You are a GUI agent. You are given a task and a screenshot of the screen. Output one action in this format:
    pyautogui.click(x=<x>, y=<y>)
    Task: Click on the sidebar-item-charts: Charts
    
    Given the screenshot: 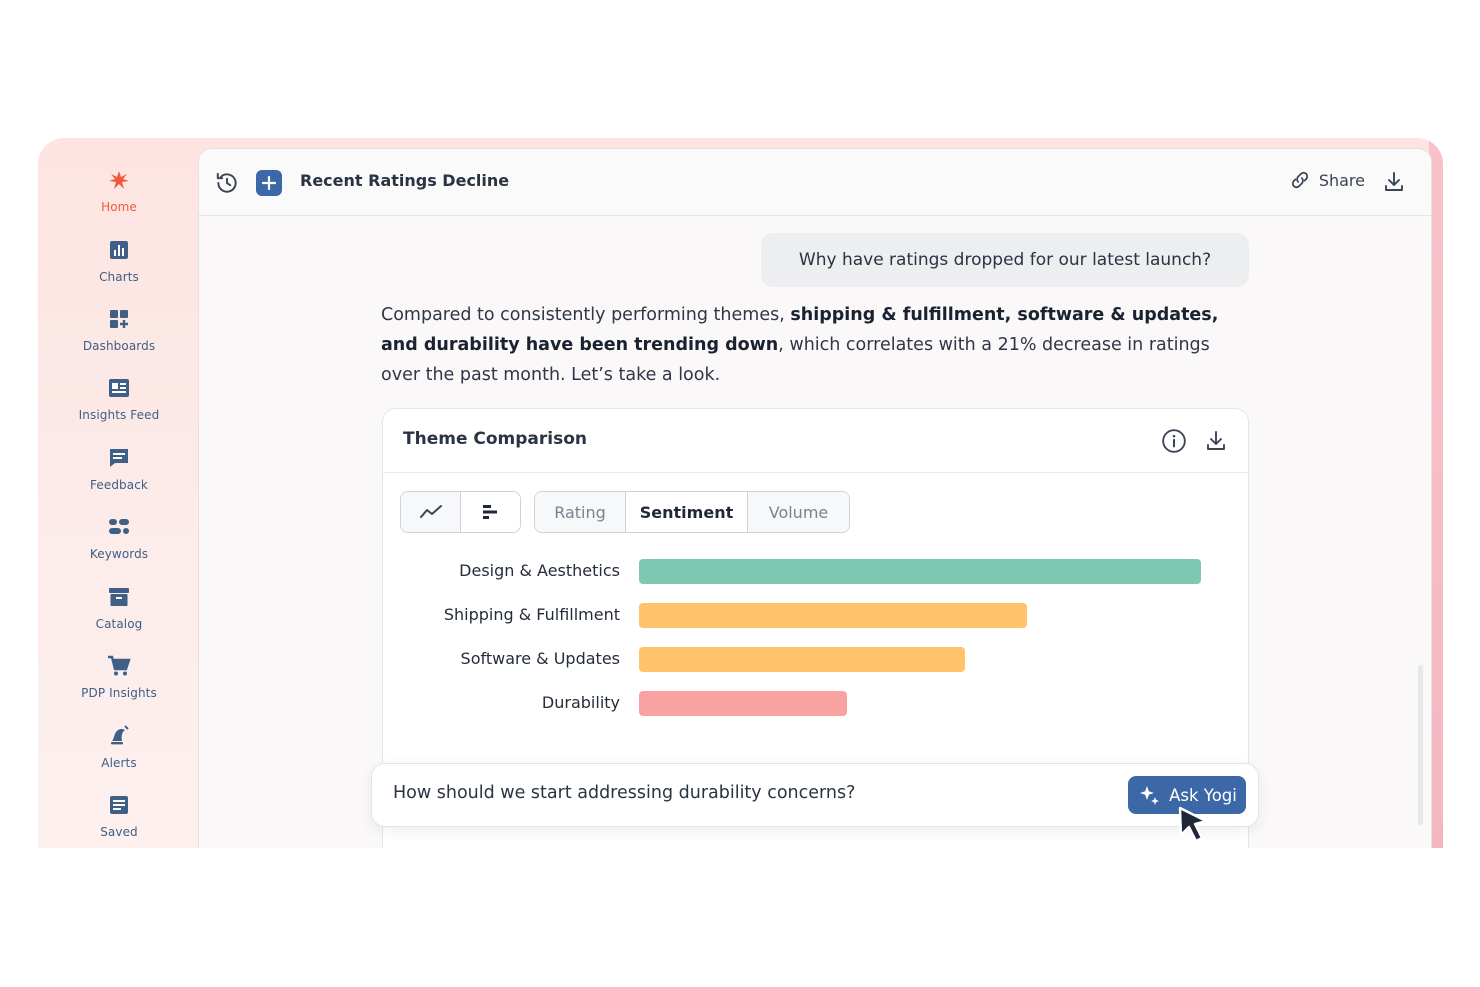 What is the action you would take?
    pyautogui.click(x=119, y=268)
    